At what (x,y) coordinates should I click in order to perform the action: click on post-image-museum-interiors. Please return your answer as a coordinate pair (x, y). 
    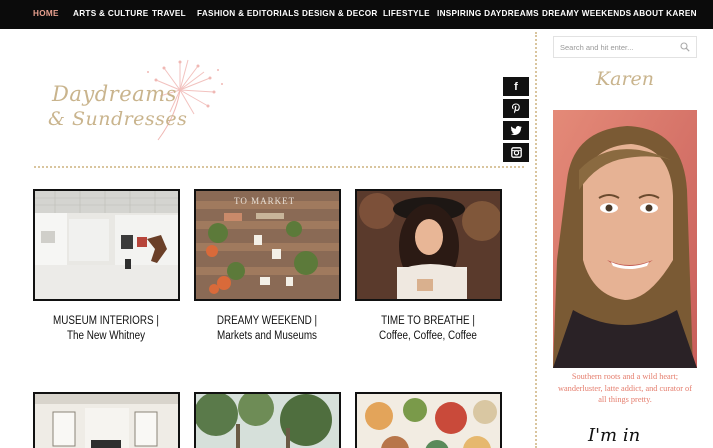
    Looking at the image, I should click on (106, 245).